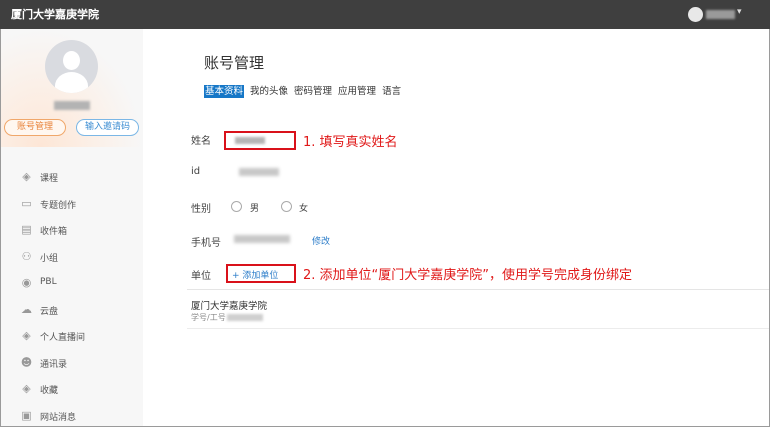 The image size is (770, 428). I want to click on sidebar-item-pbl: ◉ PBL, so click(72, 282).